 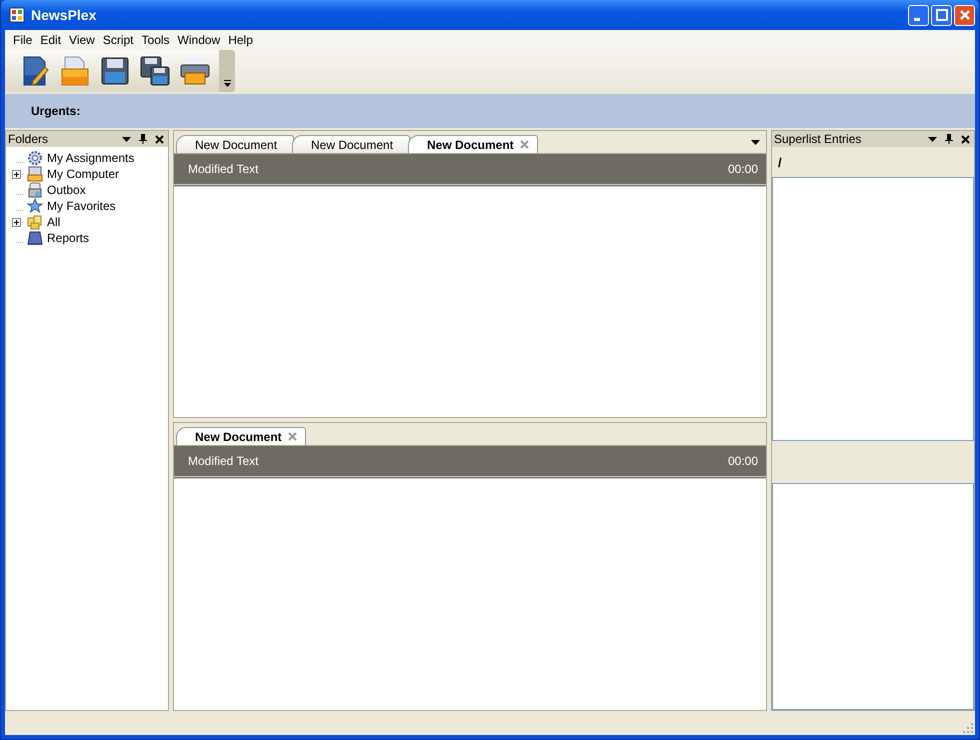 I want to click on urgents-label: Urgents:, so click(x=55, y=111).